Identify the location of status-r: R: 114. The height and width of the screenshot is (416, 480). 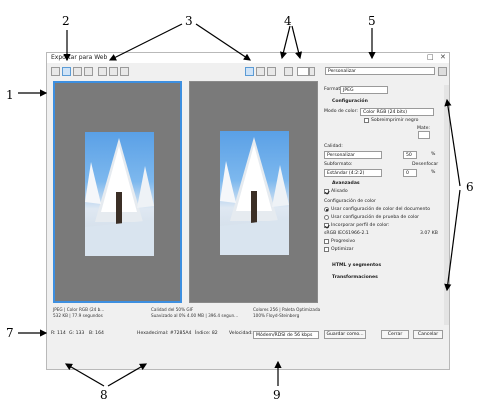
(58, 333).